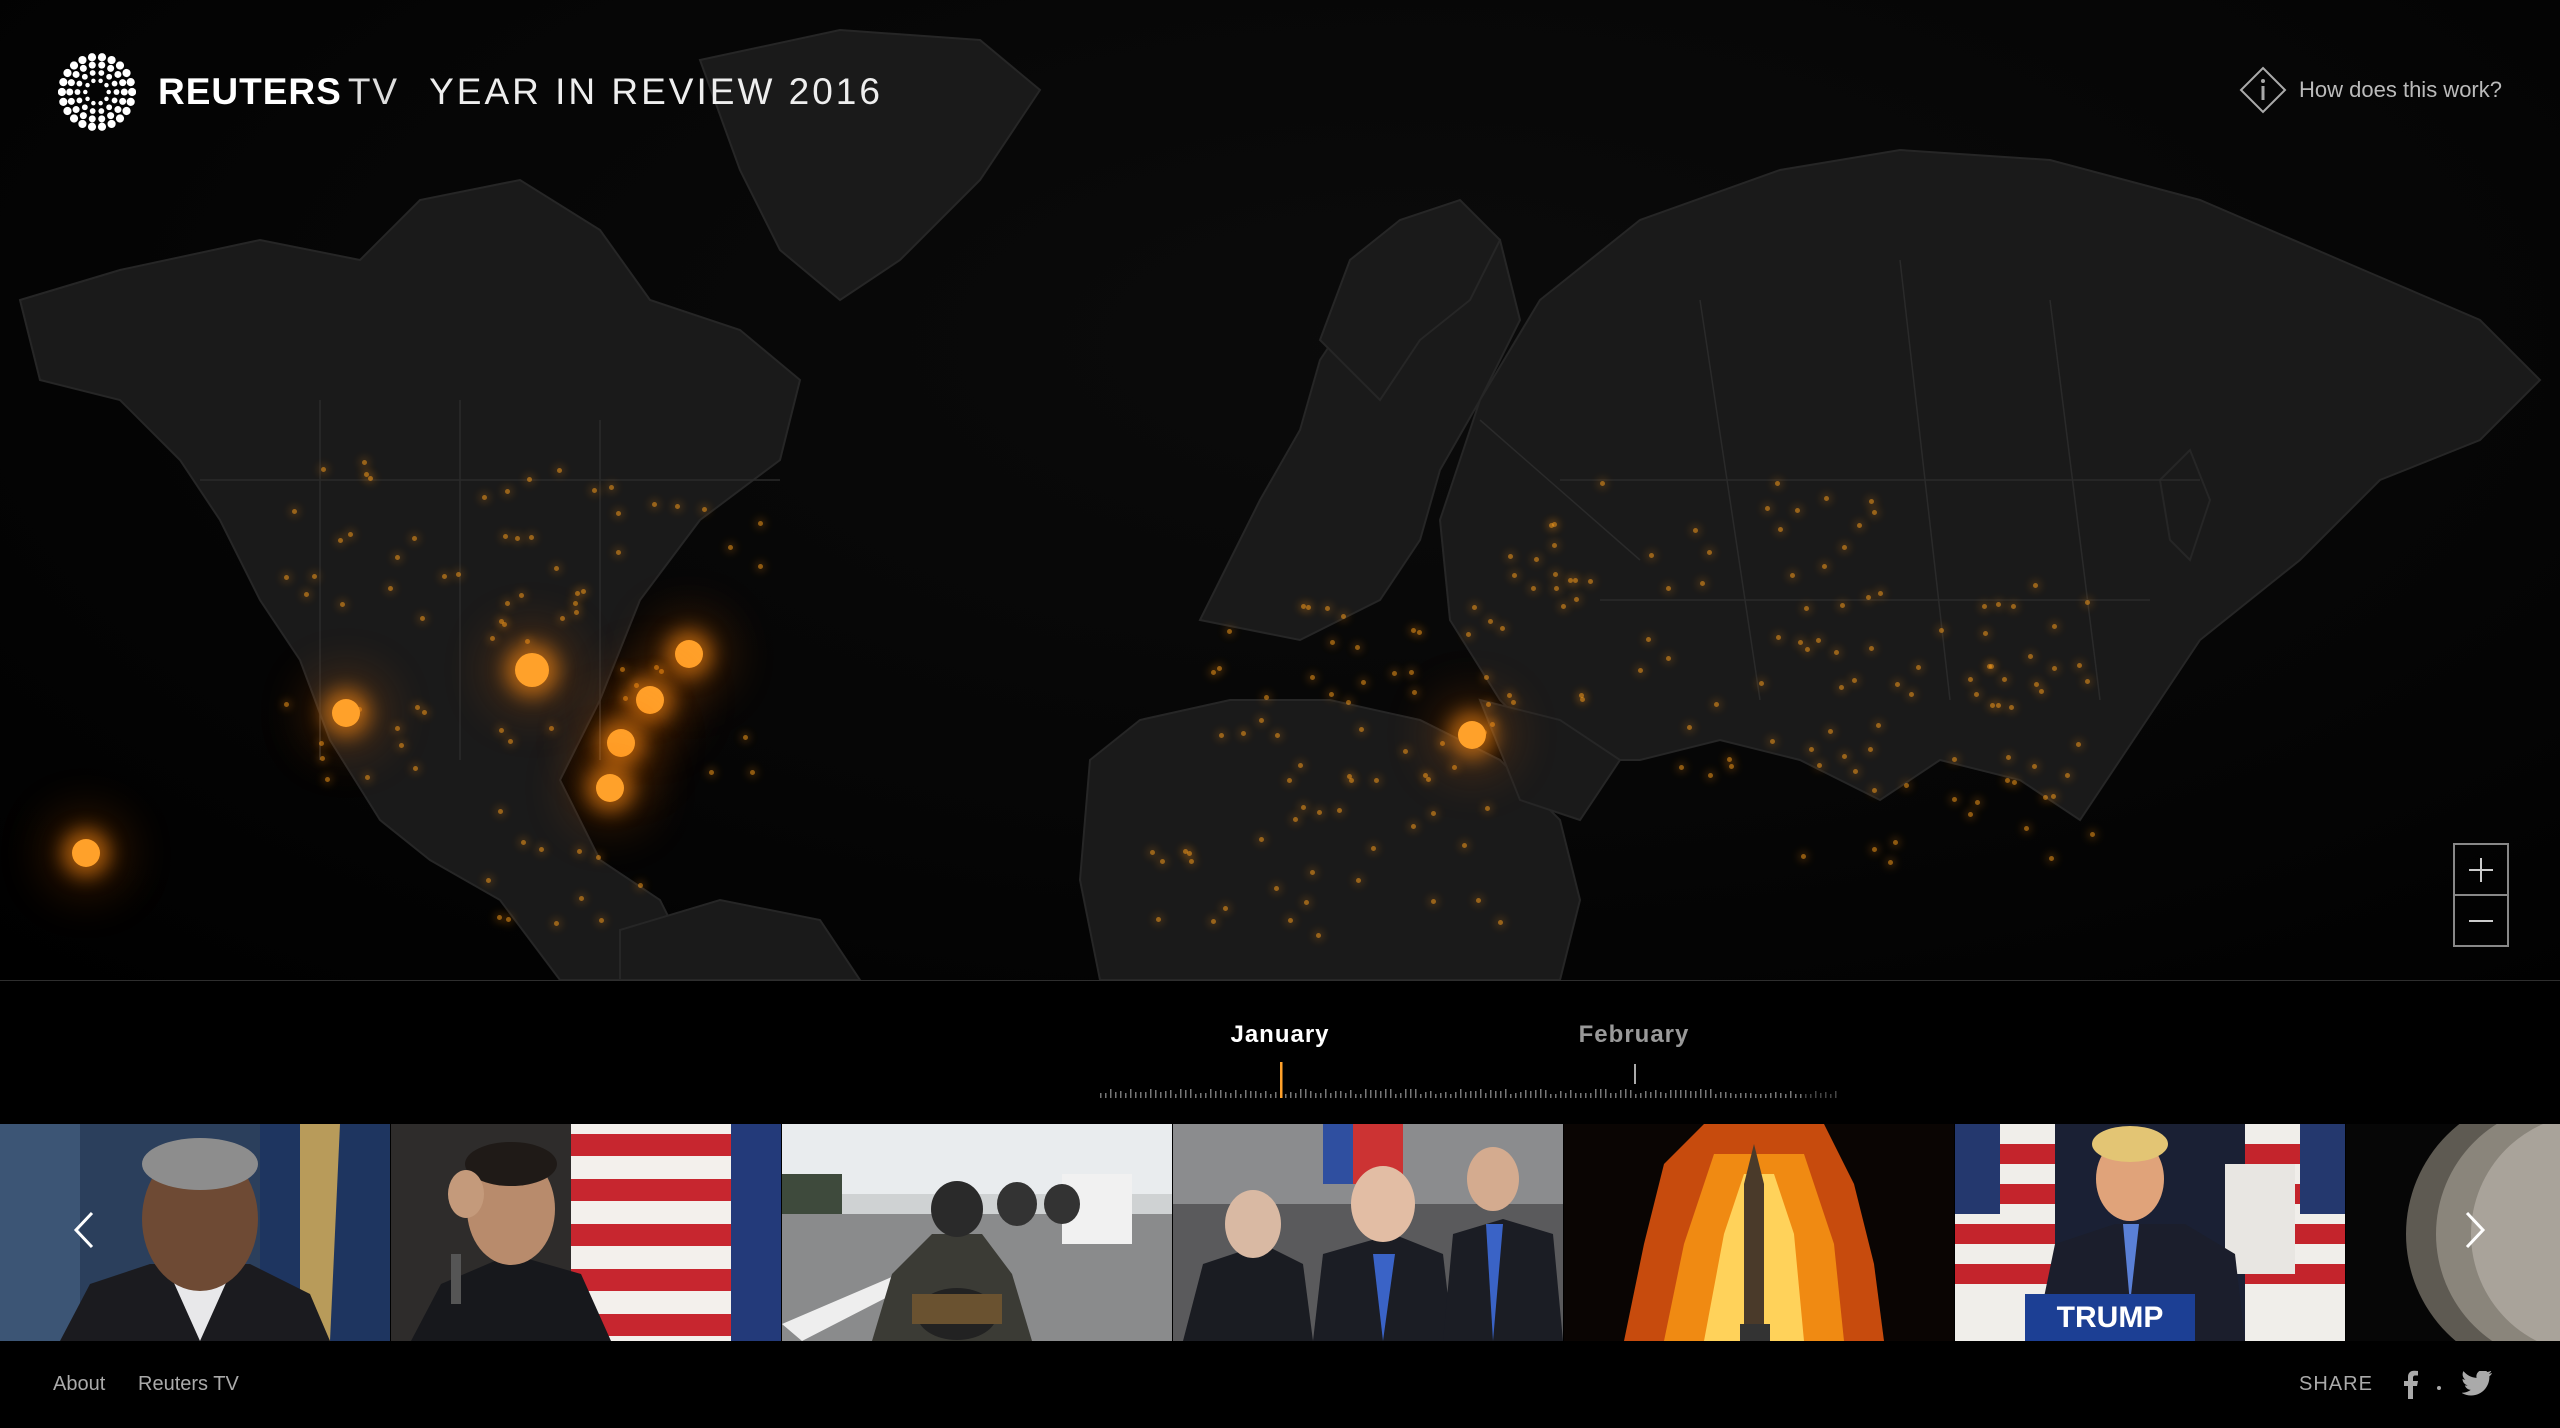  What do you see at coordinates (2475, 1230) in the screenshot?
I see `chevron-right-icon` at bounding box center [2475, 1230].